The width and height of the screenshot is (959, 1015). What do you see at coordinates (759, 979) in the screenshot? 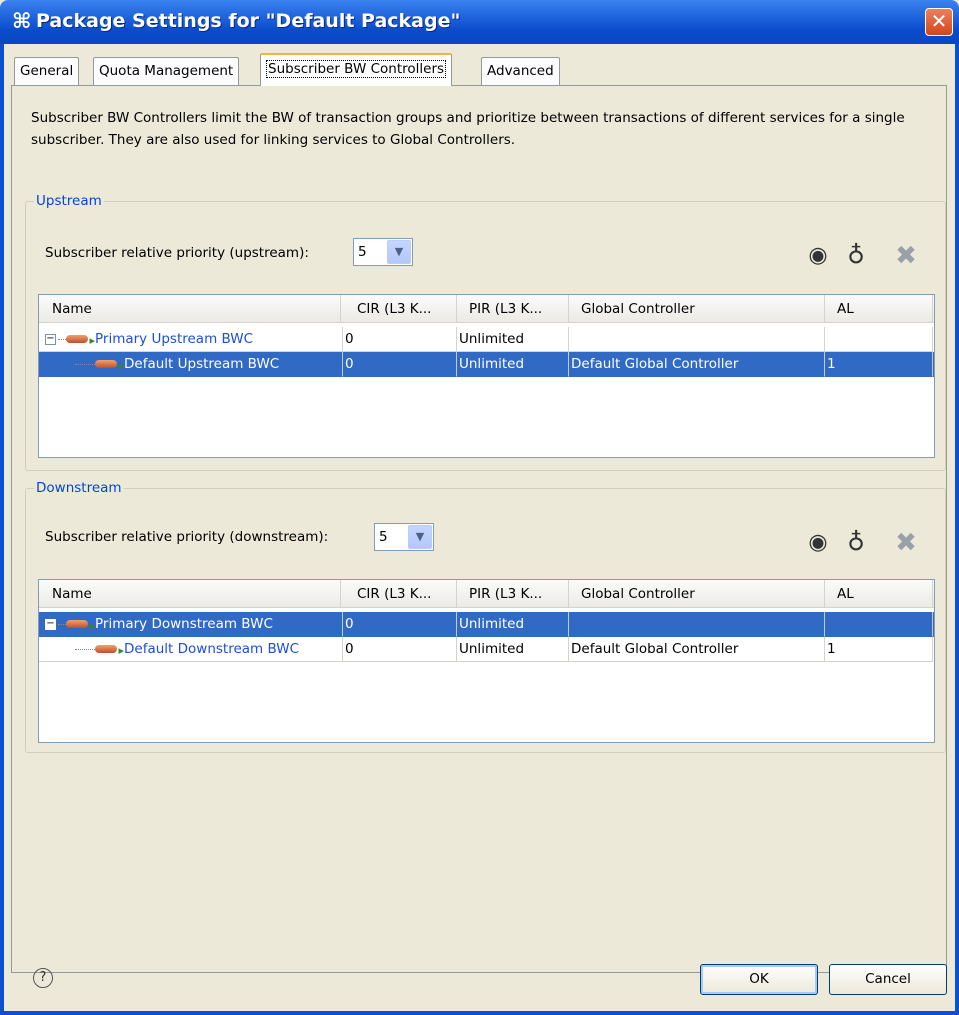
I see `ok-button: OK` at bounding box center [759, 979].